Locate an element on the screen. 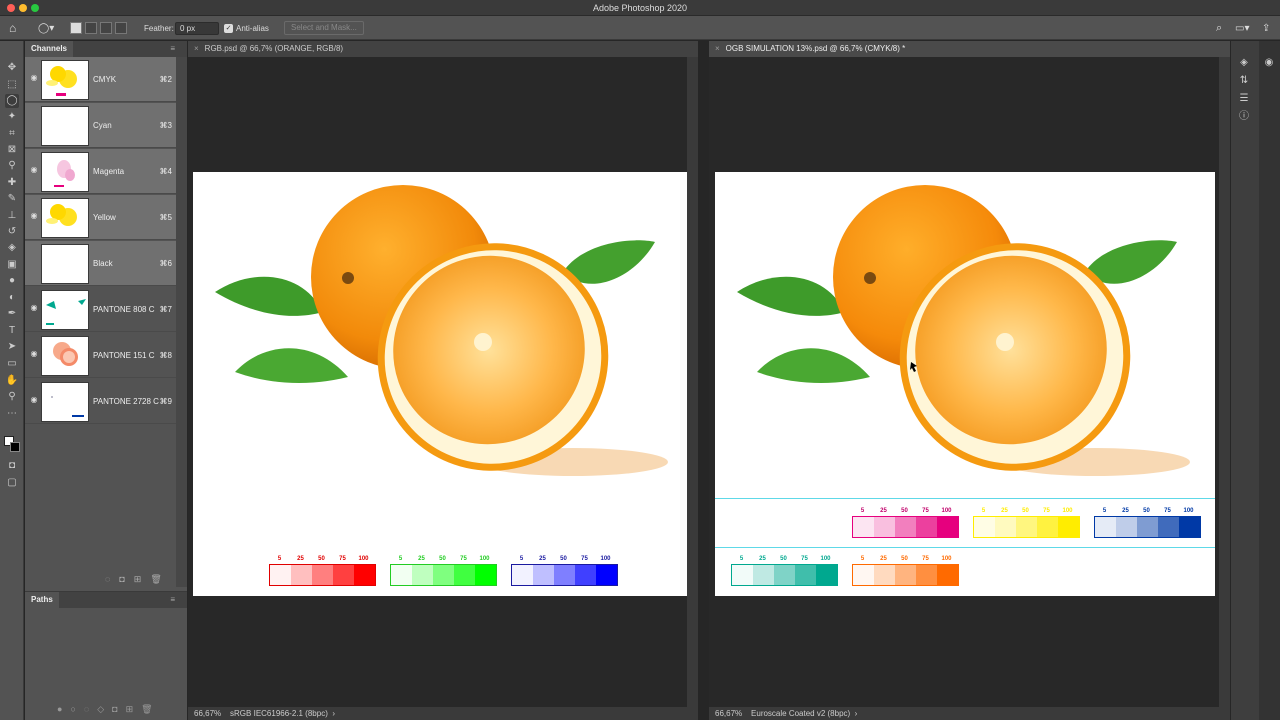  move-tool-icon: ✥ is located at coordinates (12, 68).